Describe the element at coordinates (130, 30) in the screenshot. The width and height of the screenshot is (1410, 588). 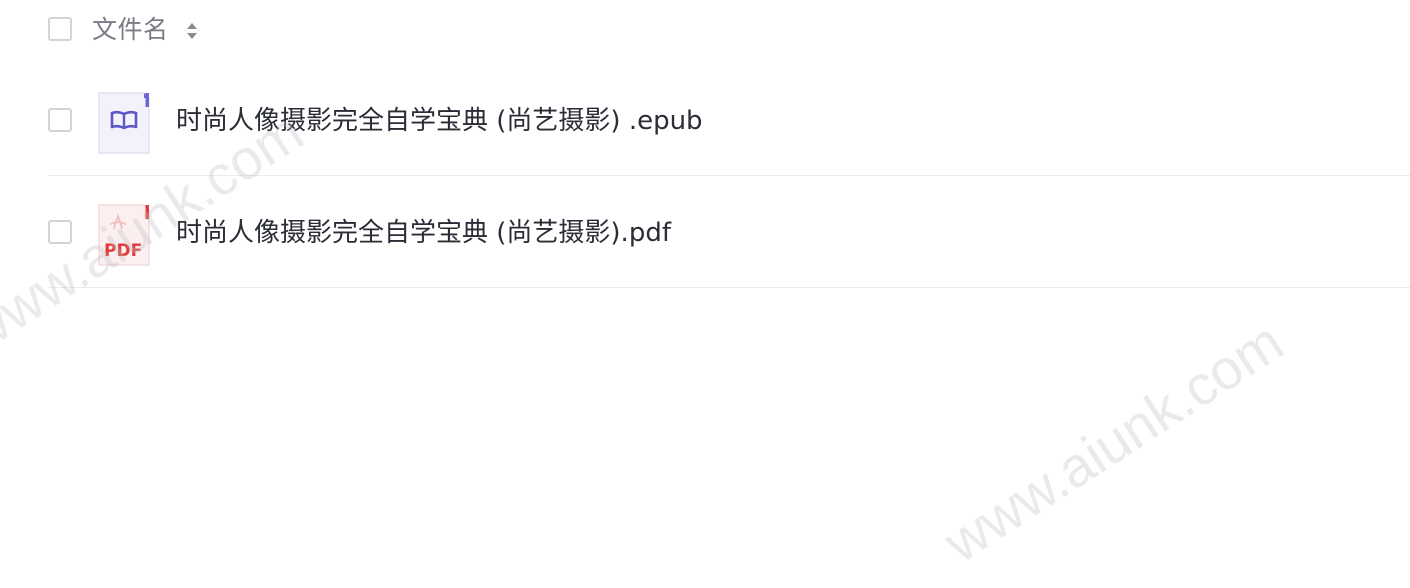
I see `column-header-filename: 文件名` at that location.